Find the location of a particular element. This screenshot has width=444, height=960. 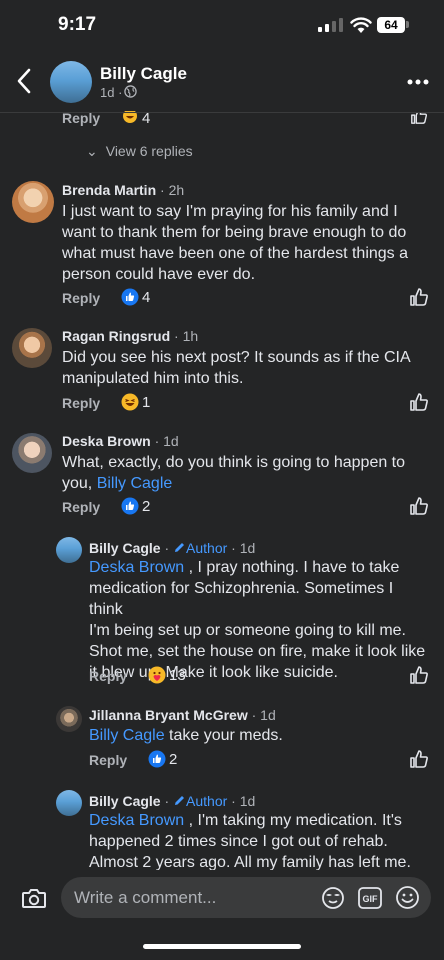

commenter-name: Deska Brown · 1d is located at coordinates (120, 441).